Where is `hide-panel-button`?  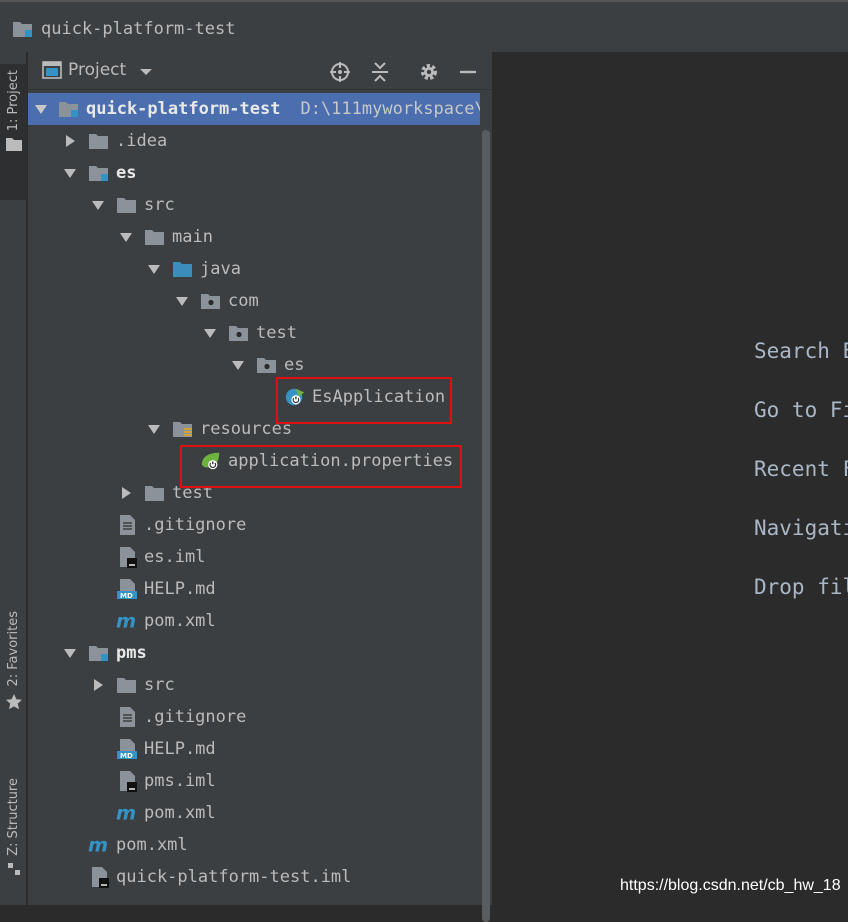 hide-panel-button is located at coordinates (468, 72).